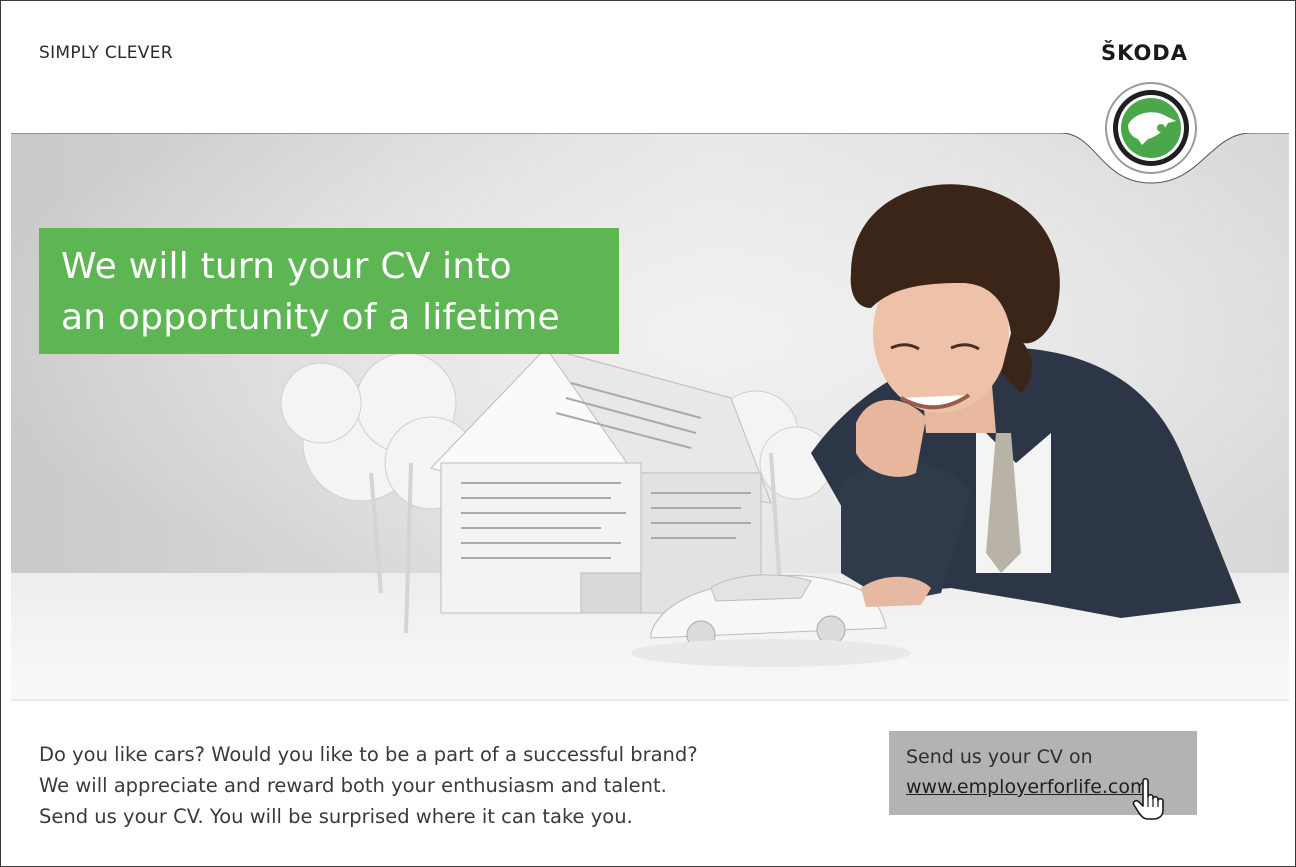  Describe the element at coordinates (999, 757) in the screenshot. I see `cta-prefix: Send us your CV on` at that location.